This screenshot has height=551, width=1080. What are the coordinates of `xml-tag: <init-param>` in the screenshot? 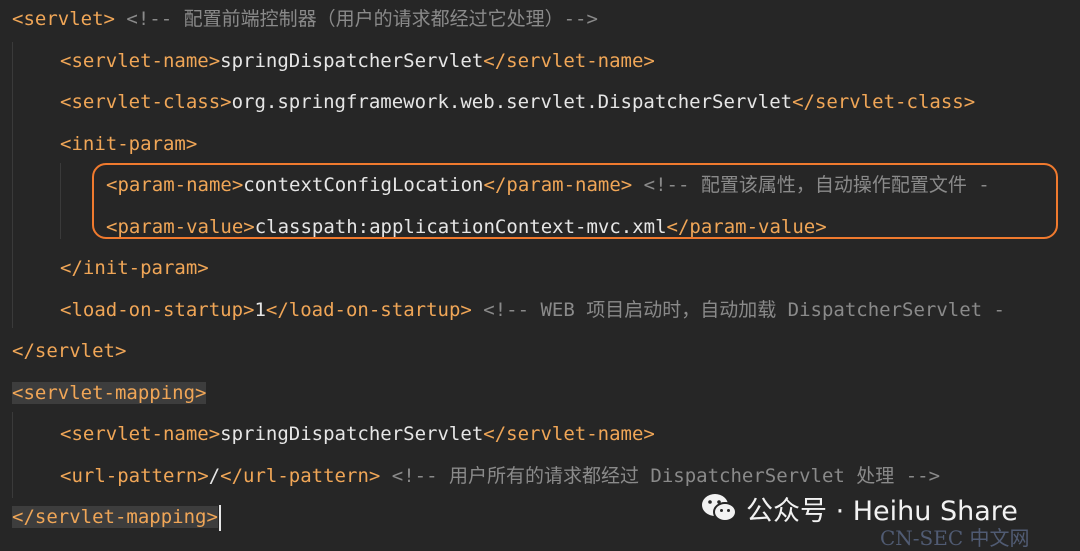 It's located at (129, 143).